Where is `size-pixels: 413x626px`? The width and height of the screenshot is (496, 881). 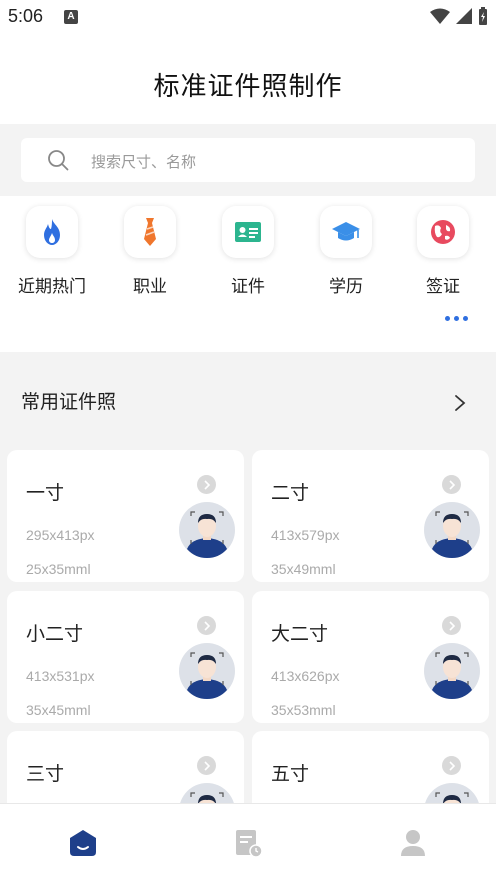
size-pixels: 413x626px is located at coordinates (305, 676).